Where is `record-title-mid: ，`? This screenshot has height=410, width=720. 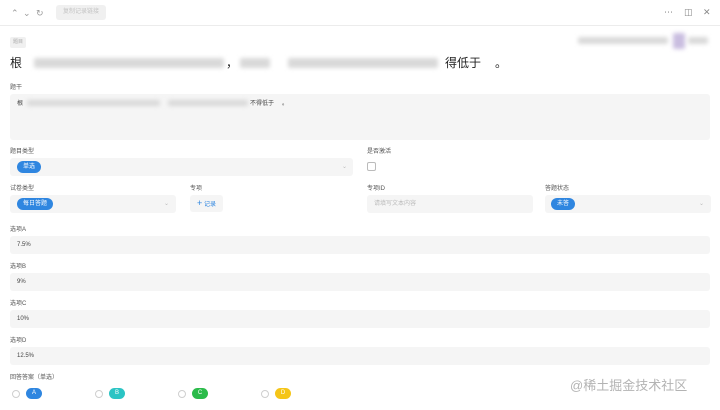
record-title-mid: ， is located at coordinates (232, 63).